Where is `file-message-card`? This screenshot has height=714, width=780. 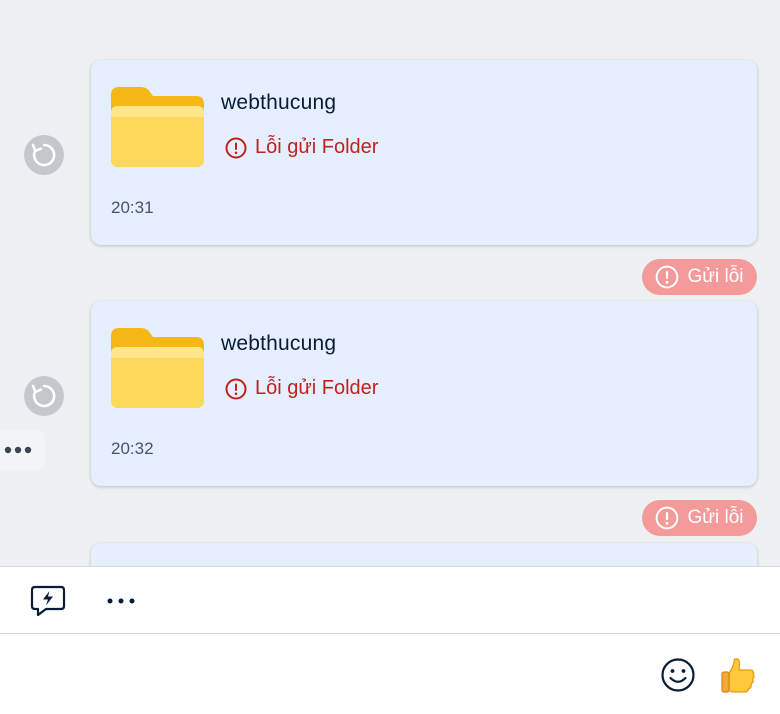 file-message-card is located at coordinates (424, 554).